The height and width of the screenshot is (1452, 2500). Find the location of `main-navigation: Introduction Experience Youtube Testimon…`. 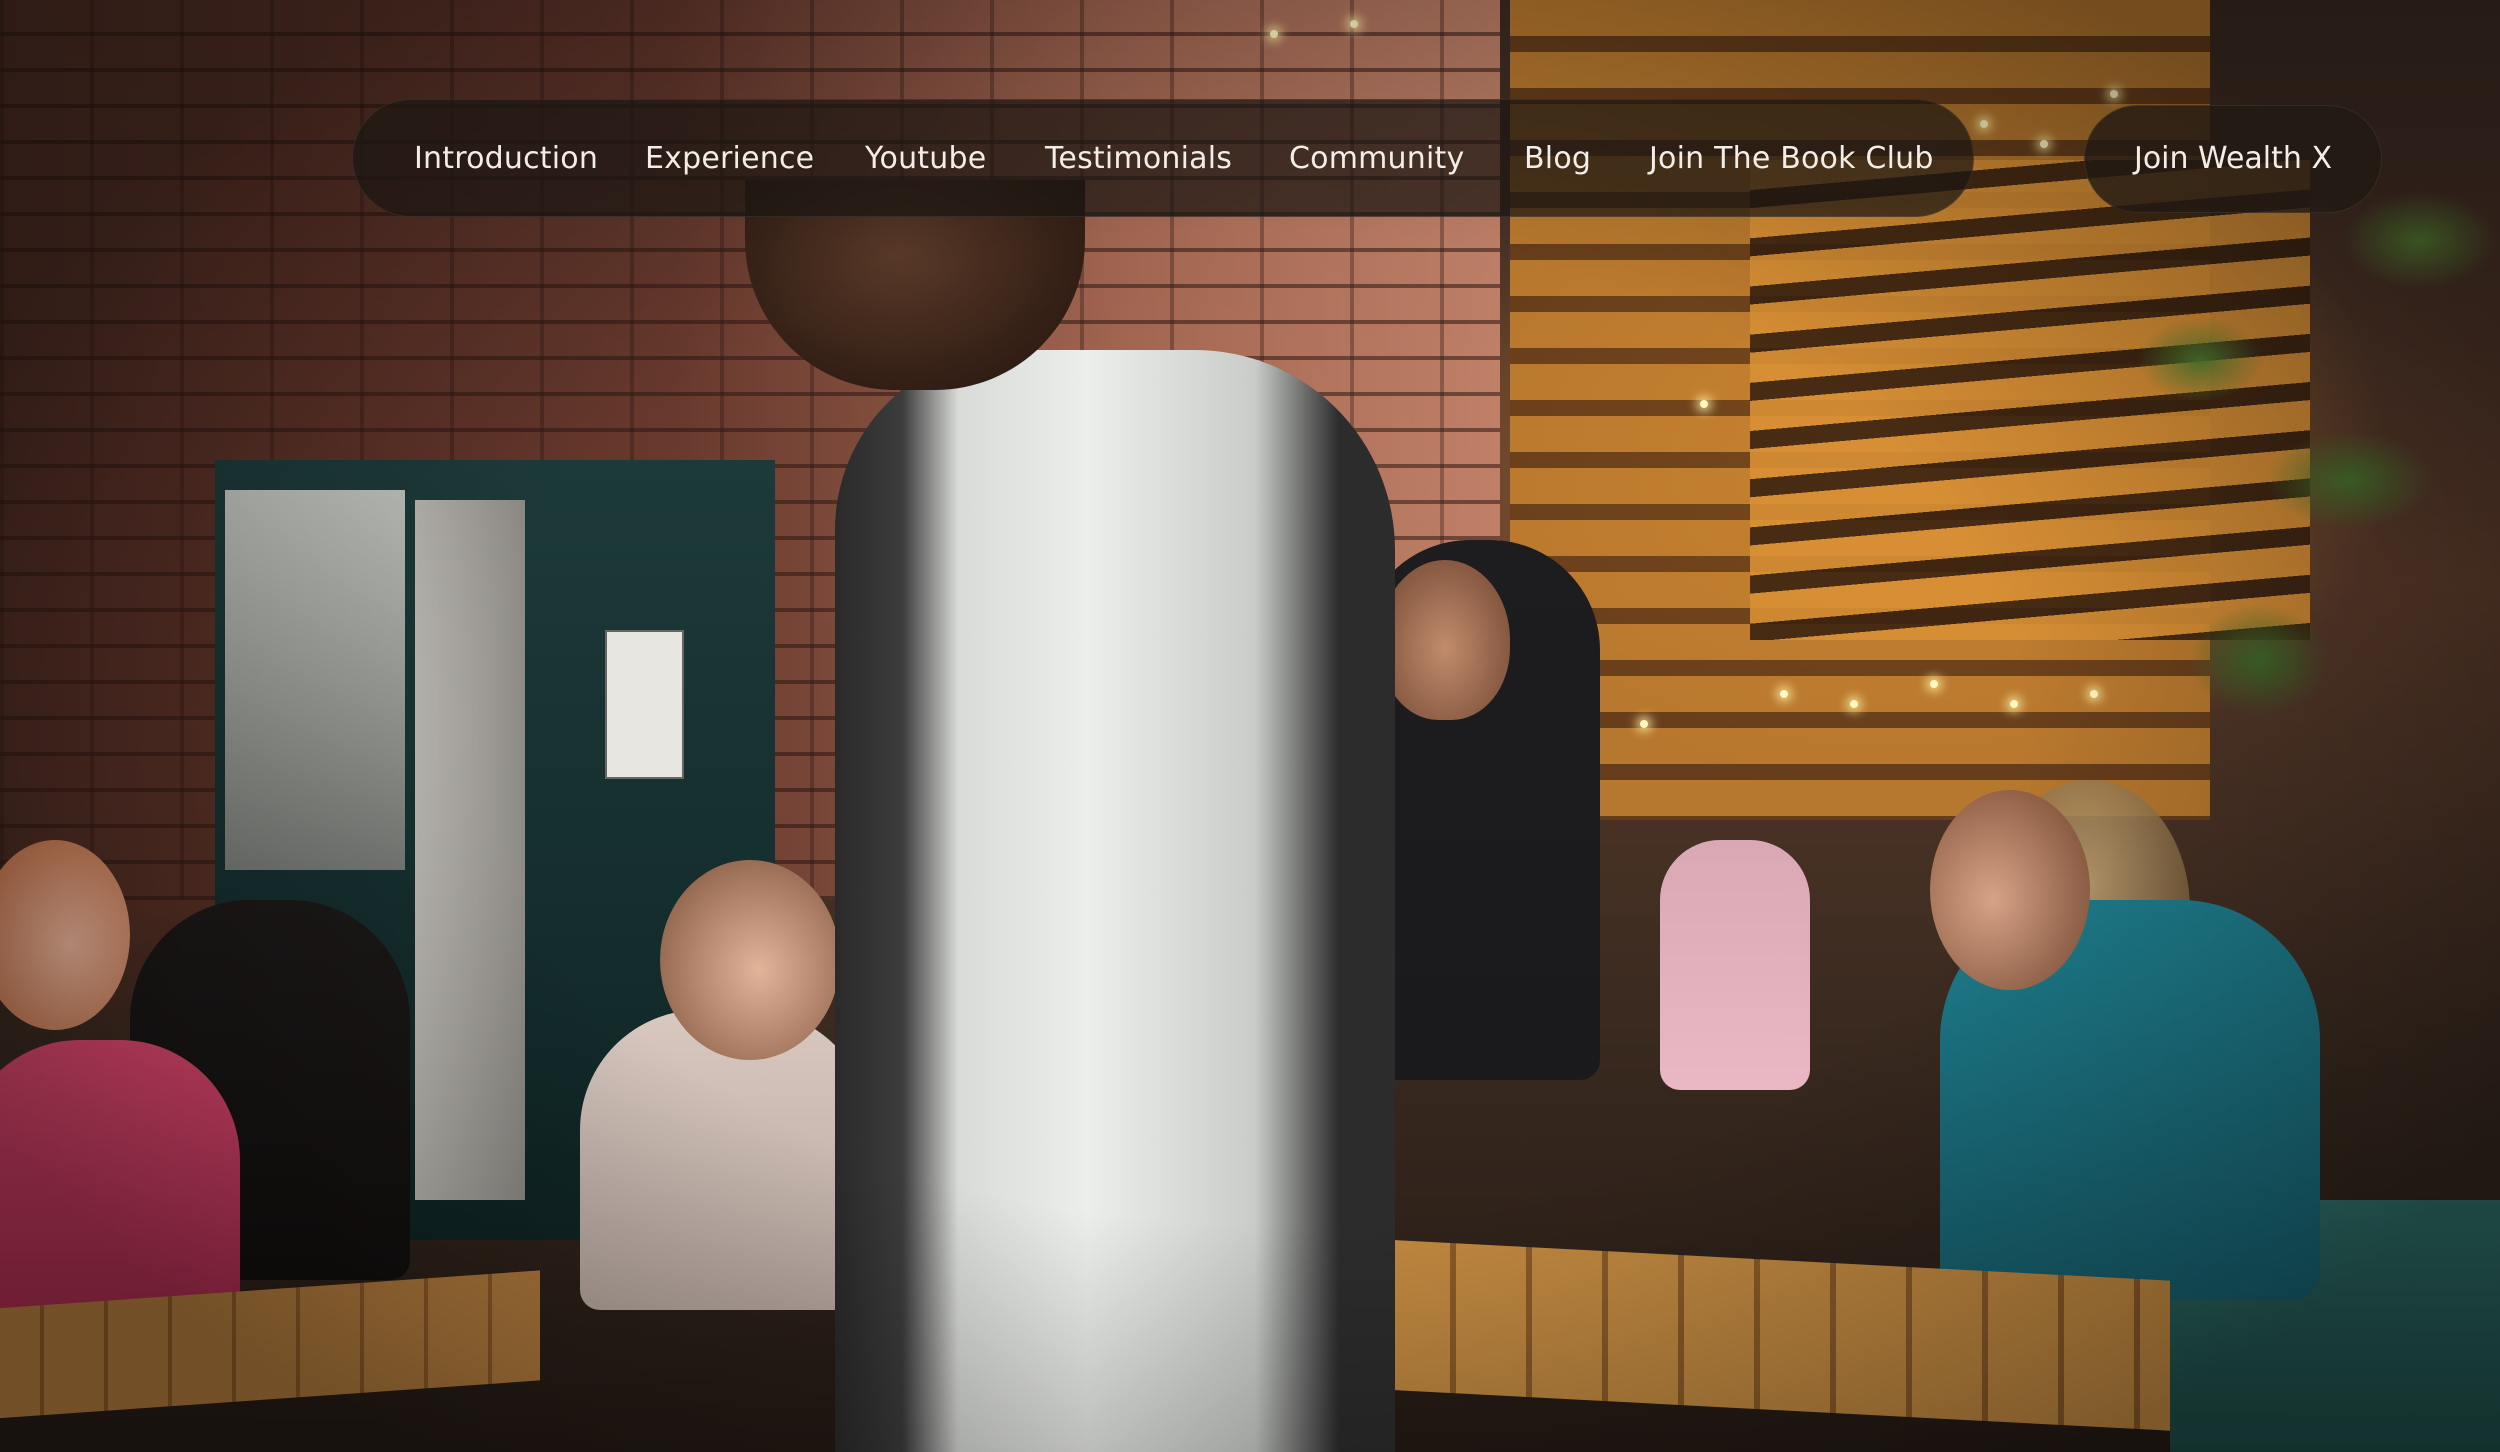

main-navigation: Introduction Experience Youtube Testimon… is located at coordinates (1163, 158).